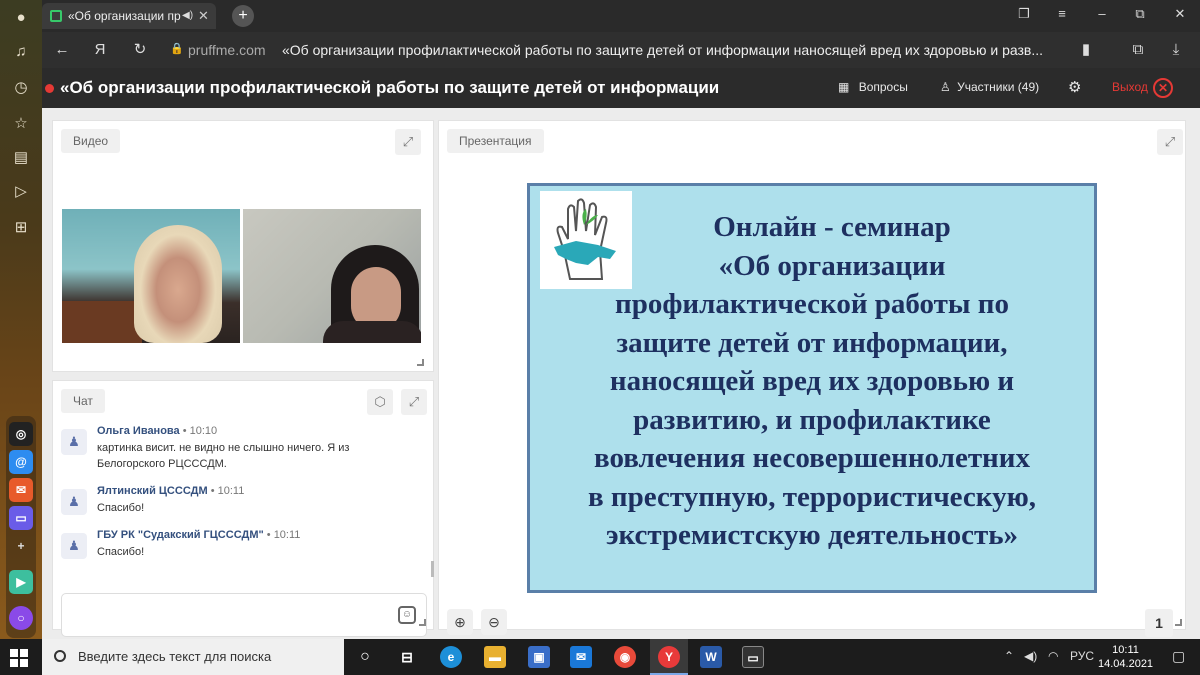 Image resolution: width=1200 pixels, height=675 pixels. Describe the element at coordinates (495, 657) in the screenshot. I see `file-explorer-icon: ▬` at that location.